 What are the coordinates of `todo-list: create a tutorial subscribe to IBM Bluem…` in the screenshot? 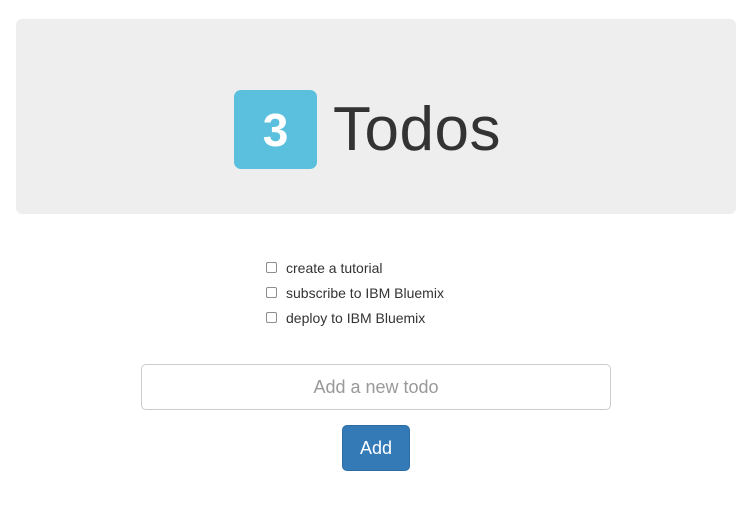 It's located at (354, 292).